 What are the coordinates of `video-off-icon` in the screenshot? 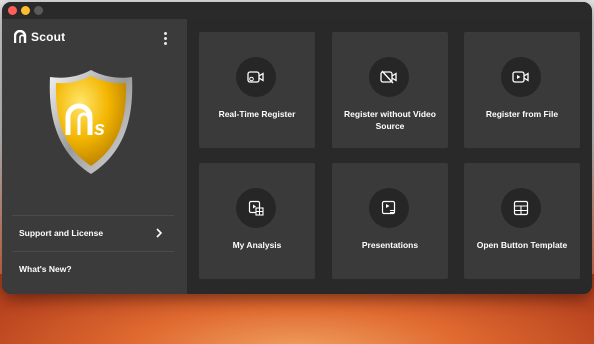 It's located at (388, 77).